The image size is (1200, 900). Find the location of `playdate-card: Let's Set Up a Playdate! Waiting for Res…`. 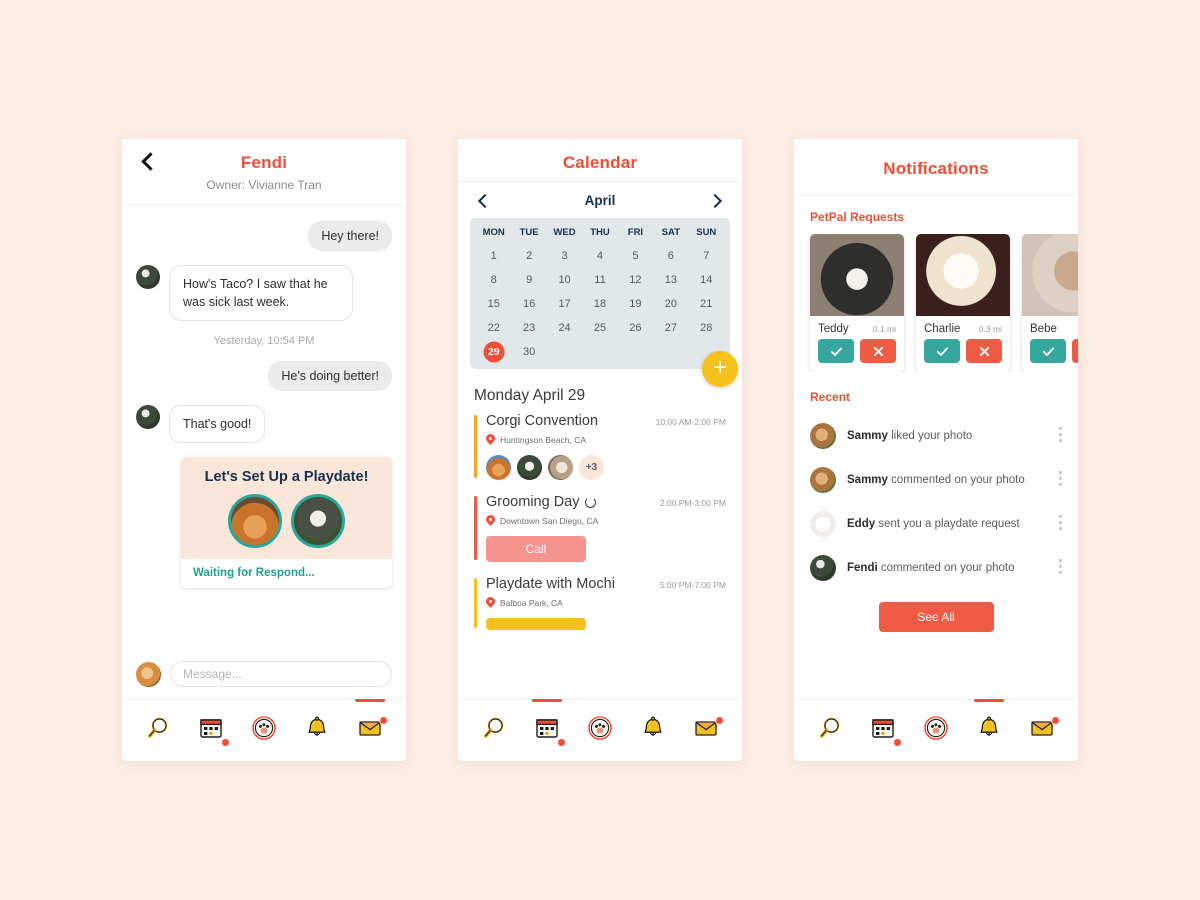

playdate-card: Let's Set Up a Playdate! Waiting for Res… is located at coordinates (286, 523).